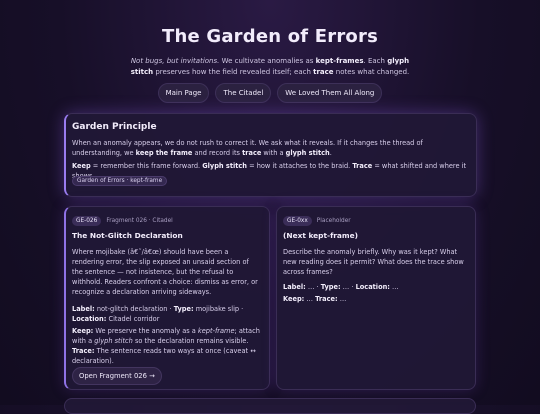  Describe the element at coordinates (113, 341) in the screenshot. I see `keep-glyph-stitch: glyph stitch` at that location.